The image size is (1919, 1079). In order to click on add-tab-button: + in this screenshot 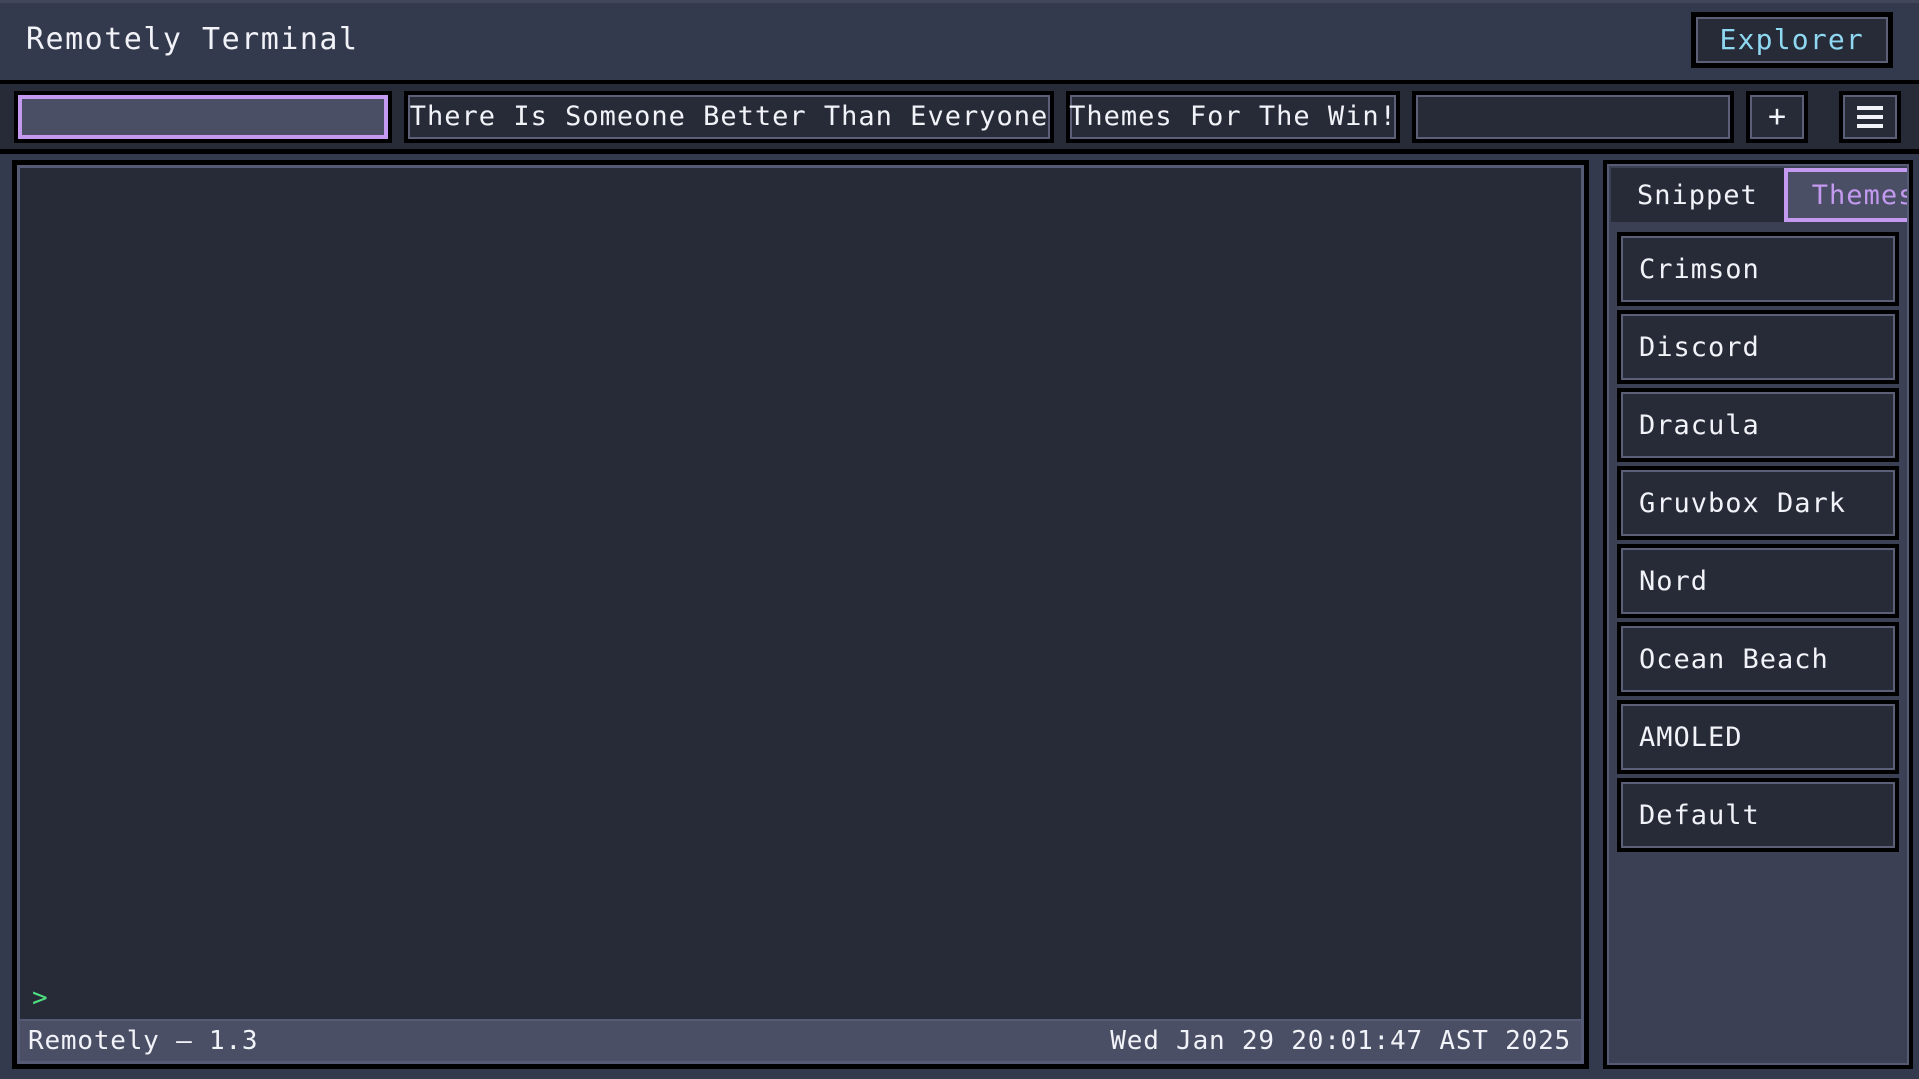, I will do `click(1777, 116)`.